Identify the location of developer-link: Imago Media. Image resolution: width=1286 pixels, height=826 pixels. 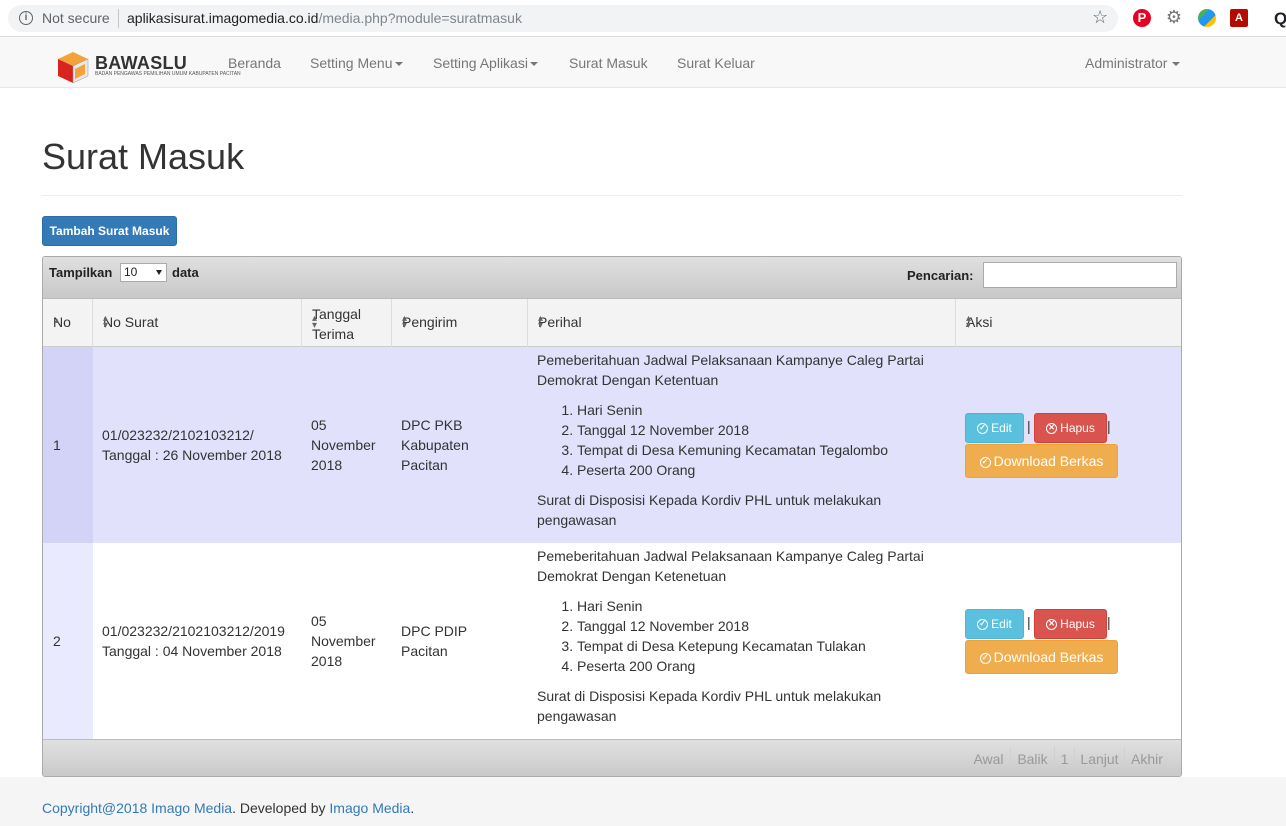
(369, 808).